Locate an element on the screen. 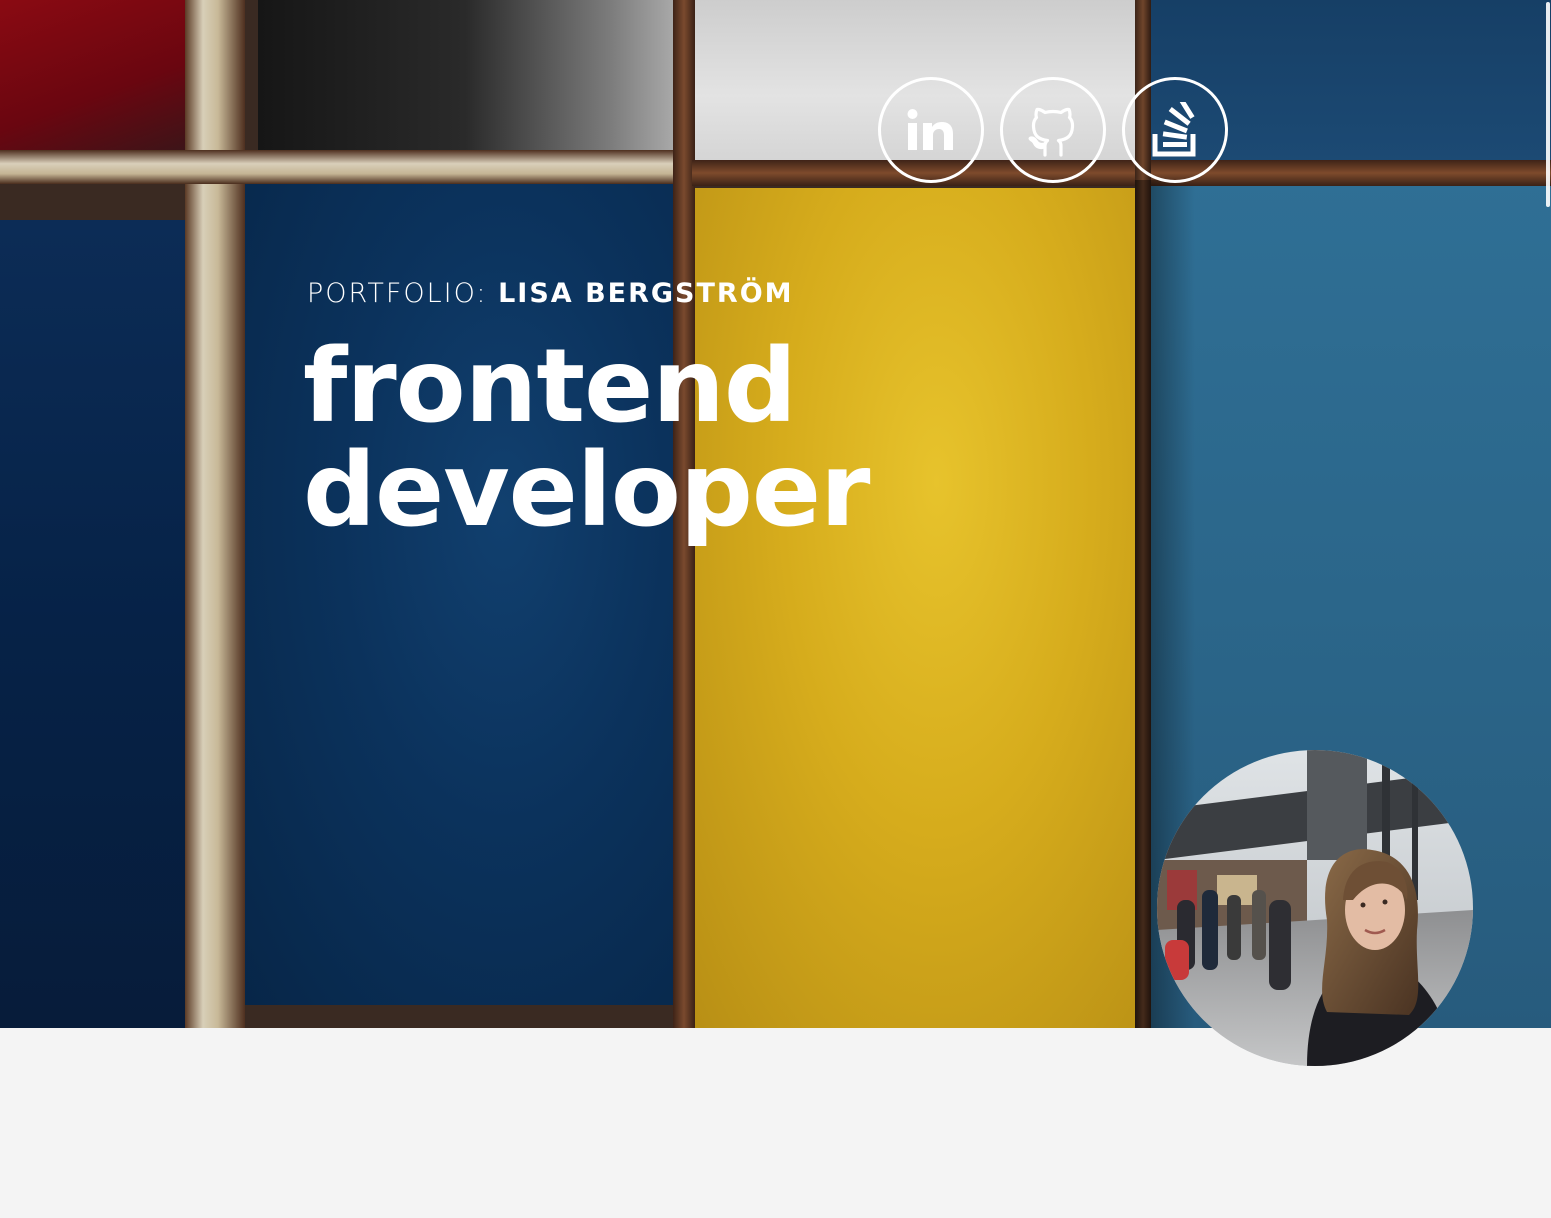 The width and height of the screenshot is (1551, 1218). page-scrollbar is located at coordinates (1548, 609).